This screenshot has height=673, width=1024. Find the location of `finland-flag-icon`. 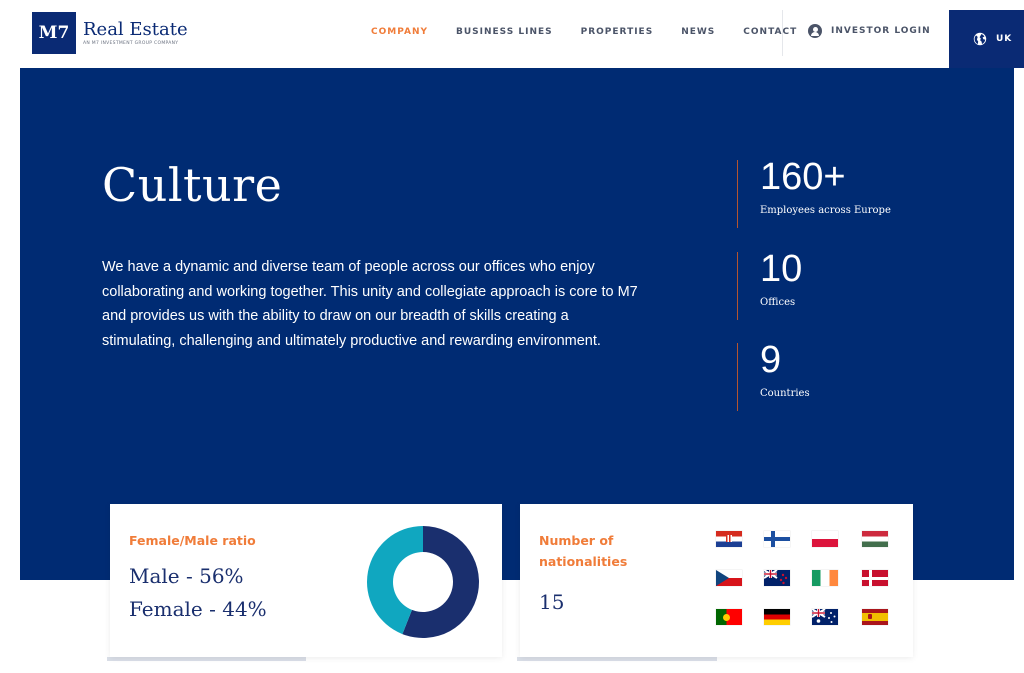

finland-flag-icon is located at coordinates (777, 539).